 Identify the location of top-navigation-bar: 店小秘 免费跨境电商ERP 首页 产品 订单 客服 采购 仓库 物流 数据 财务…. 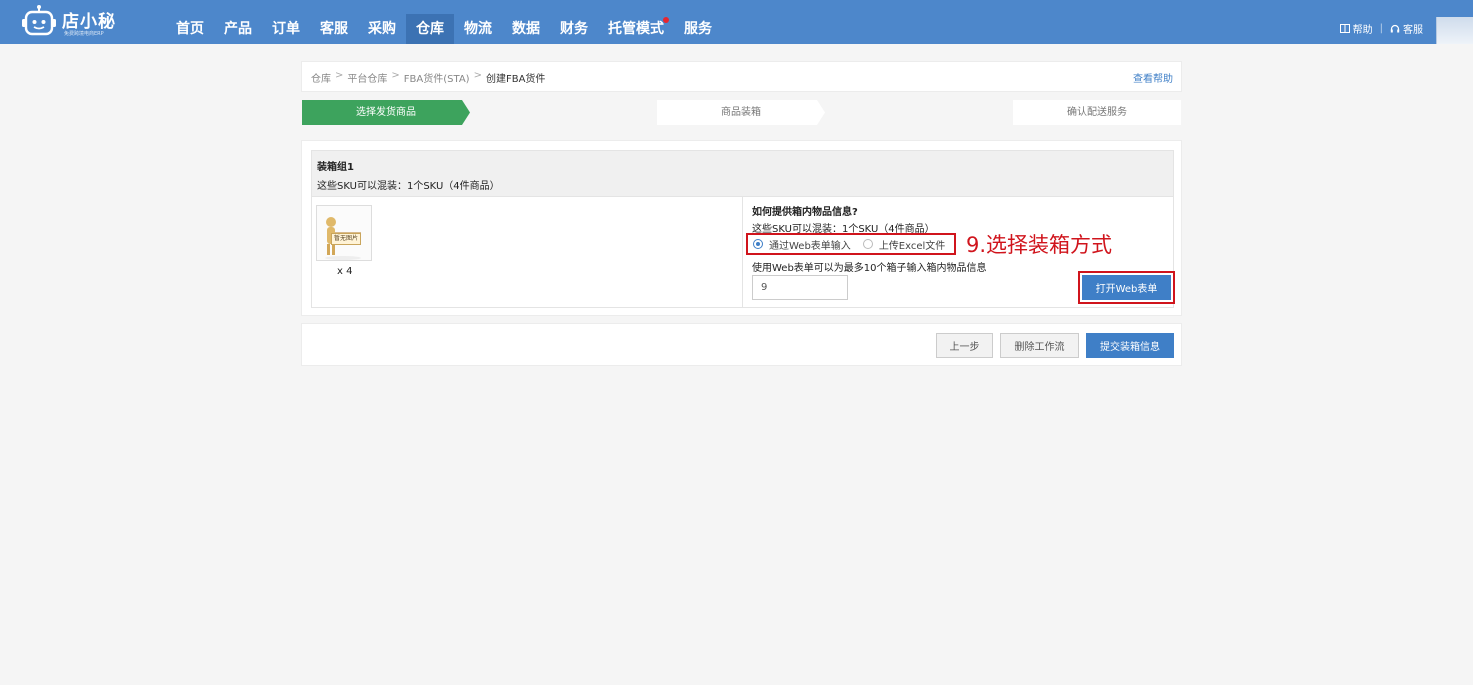
(736, 22).